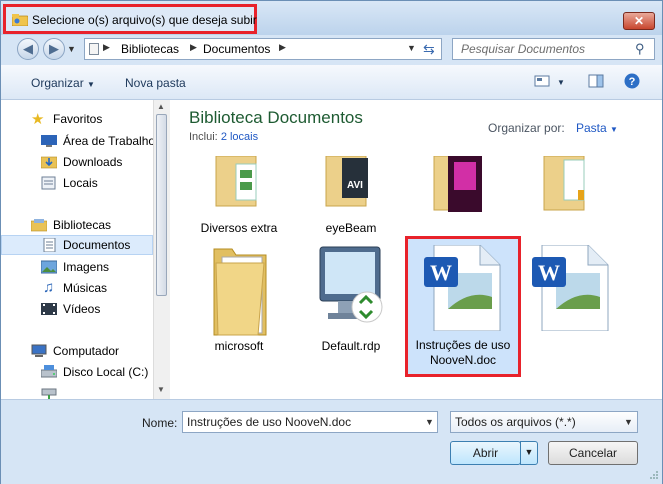 The image size is (663, 484). What do you see at coordinates (49, 287) in the screenshot?
I see `music-icon: ♫` at bounding box center [49, 287].